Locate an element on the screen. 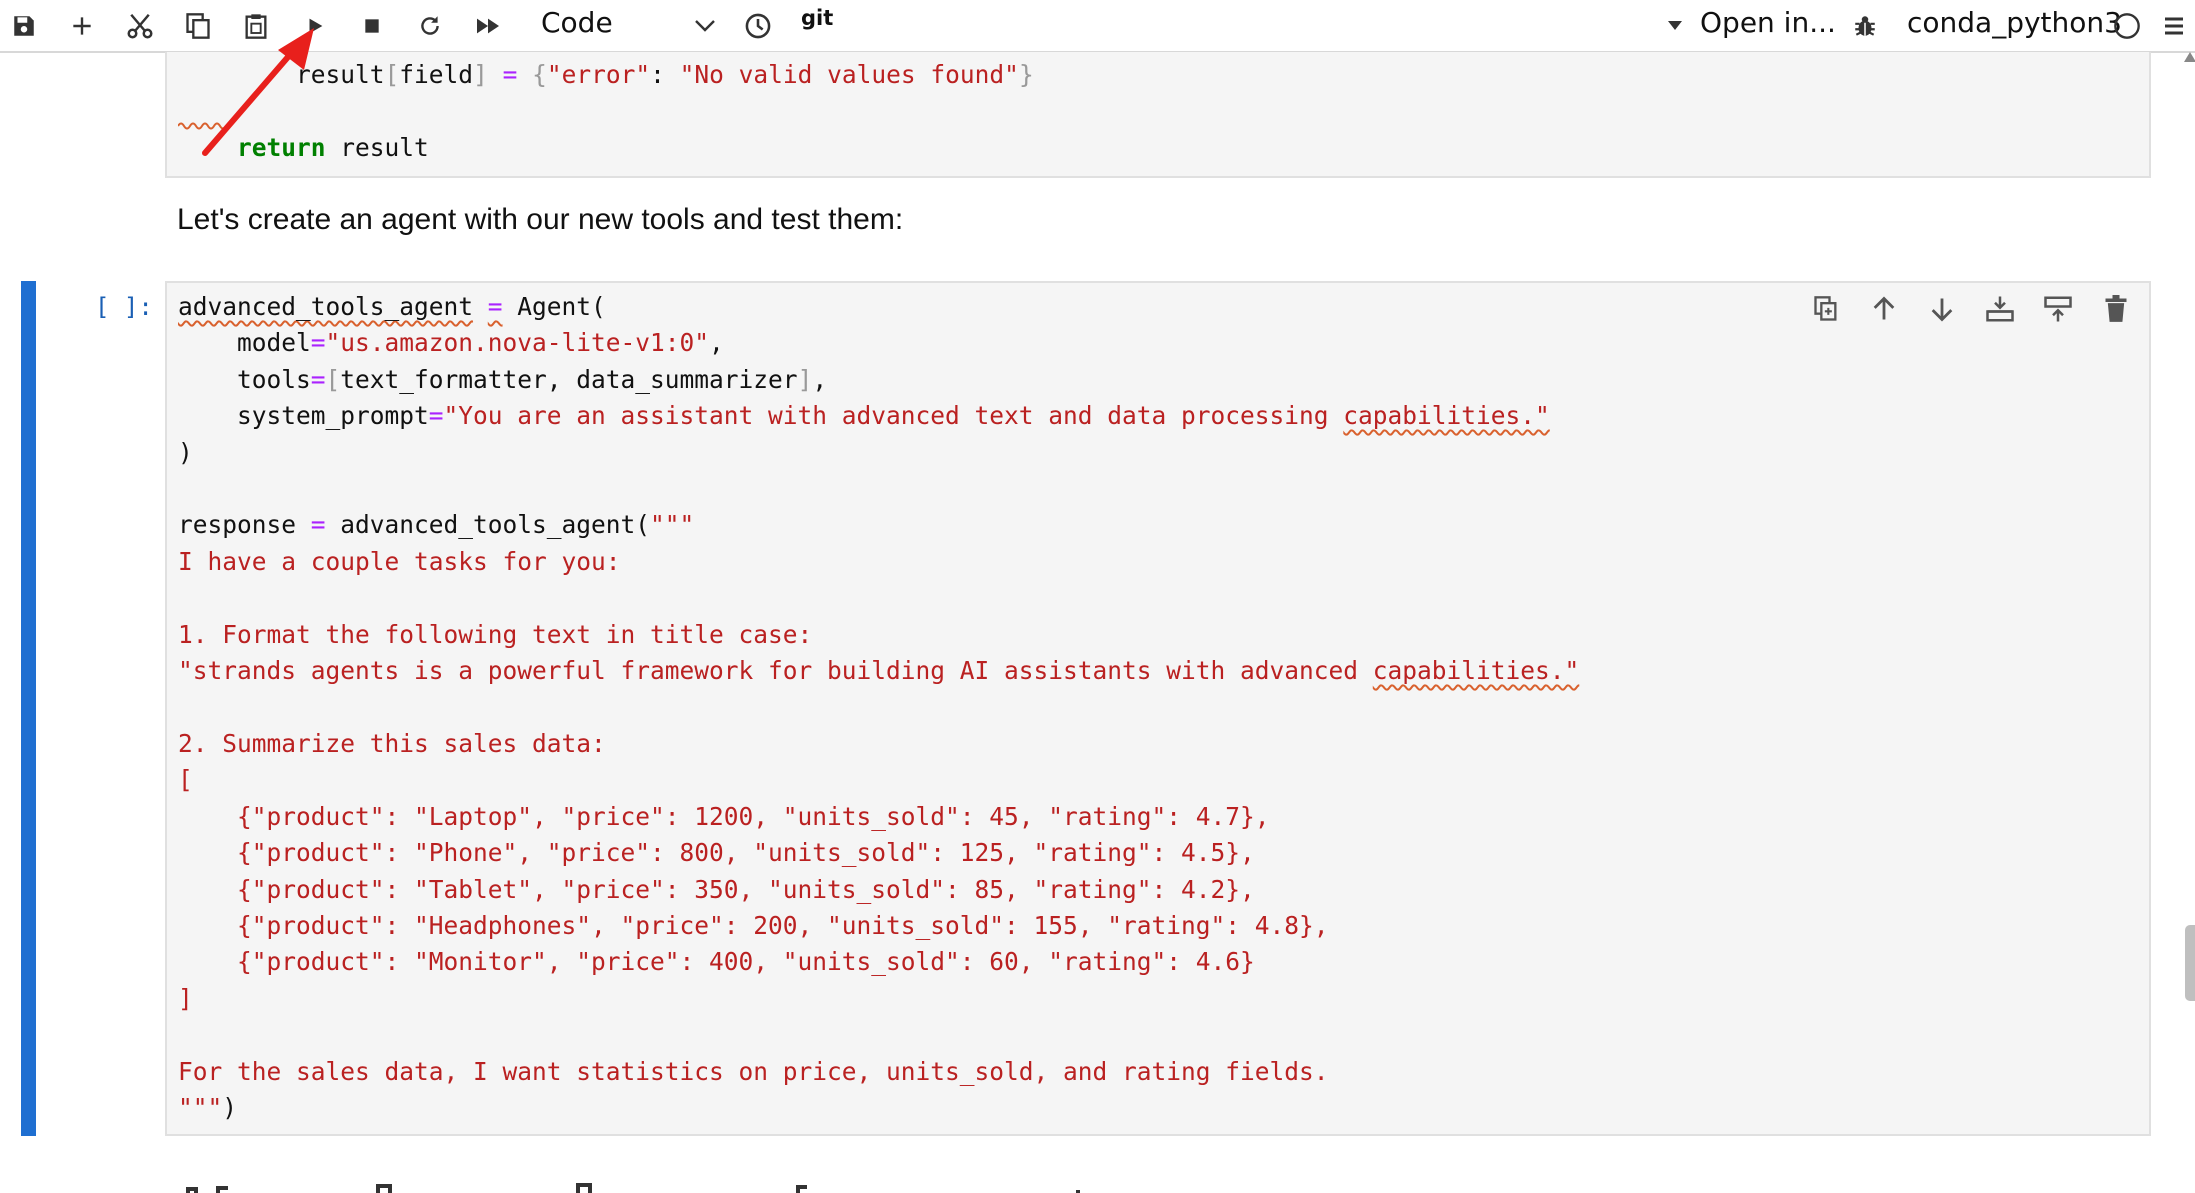 The height and width of the screenshot is (1193, 2195). annotation-arrow is located at coordinates (258, 92).